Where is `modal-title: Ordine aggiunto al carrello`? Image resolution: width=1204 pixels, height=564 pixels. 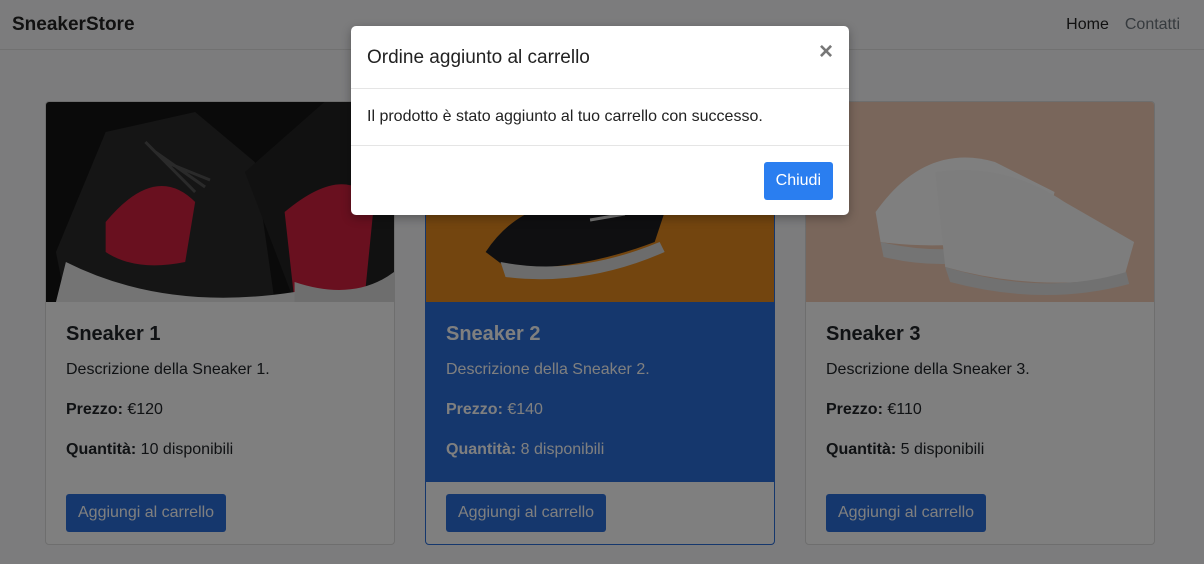 modal-title: Ordine aggiunto al carrello is located at coordinates (478, 57).